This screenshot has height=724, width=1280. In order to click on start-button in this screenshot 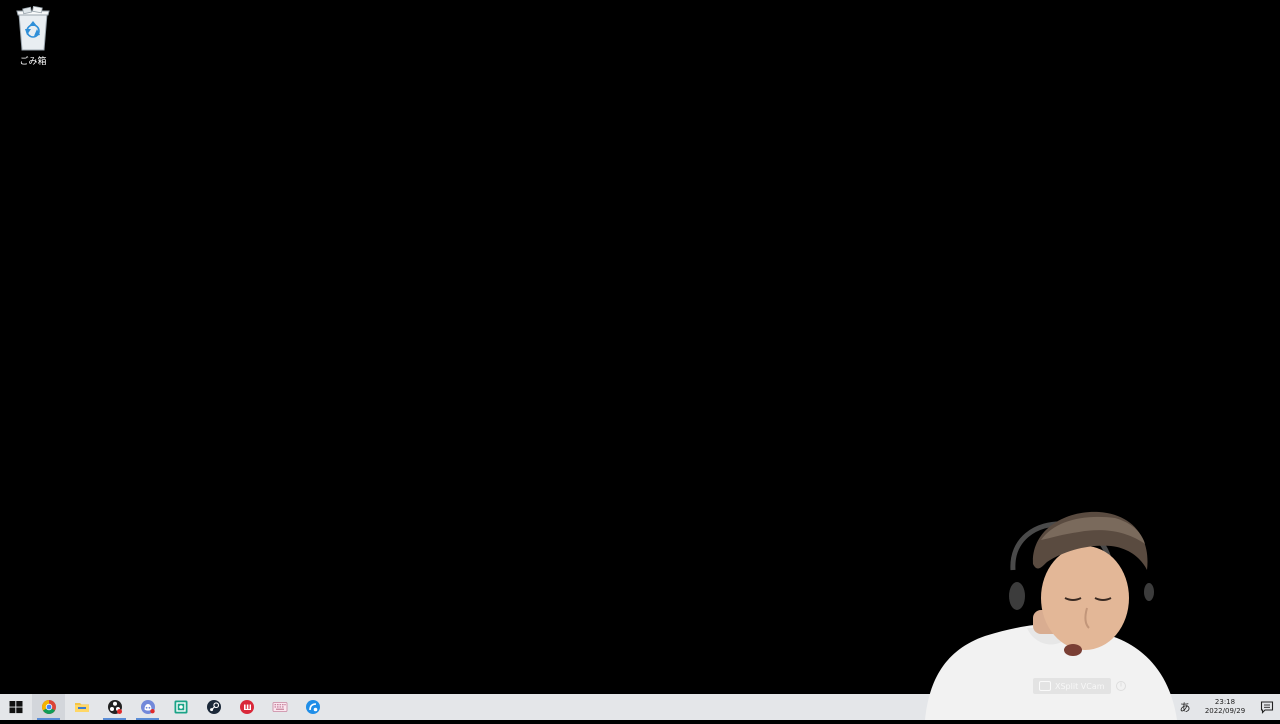, I will do `click(16, 707)`.